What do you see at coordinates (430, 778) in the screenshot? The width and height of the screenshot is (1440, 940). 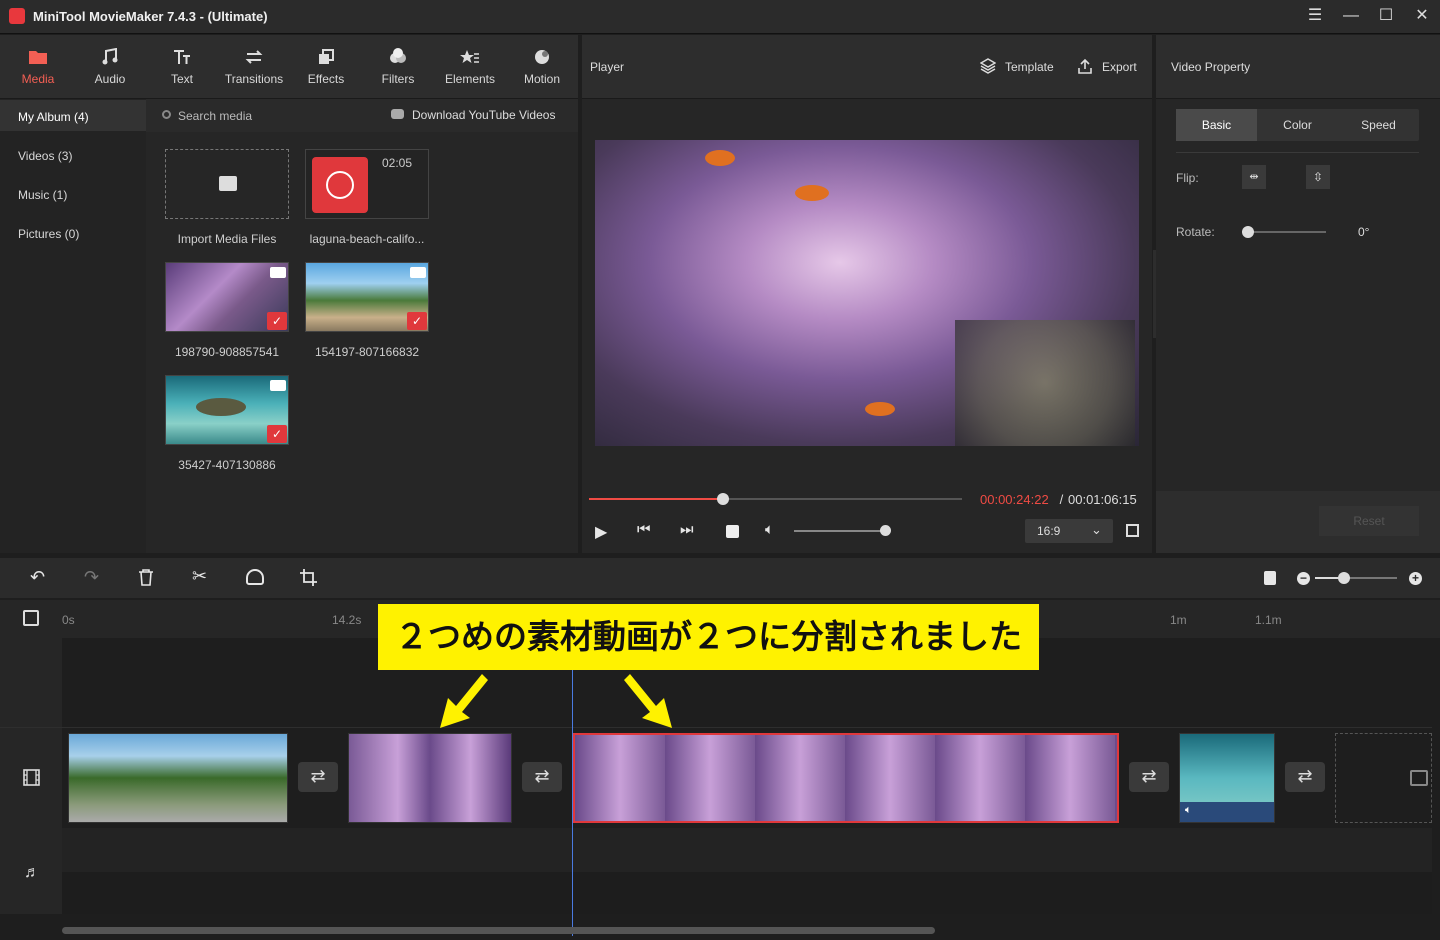 I see `timeline-clip-anemone-part1` at bounding box center [430, 778].